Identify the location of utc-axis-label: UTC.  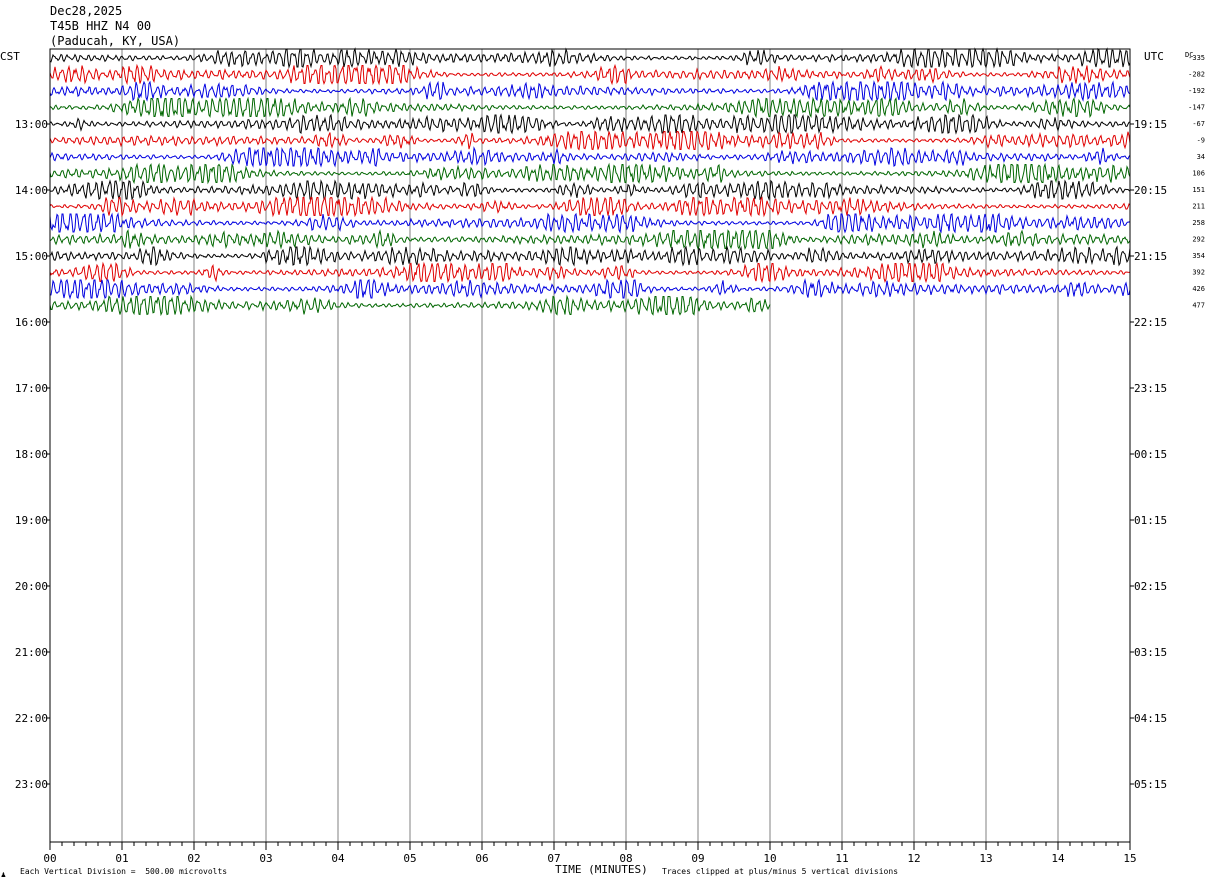
(1154, 56).